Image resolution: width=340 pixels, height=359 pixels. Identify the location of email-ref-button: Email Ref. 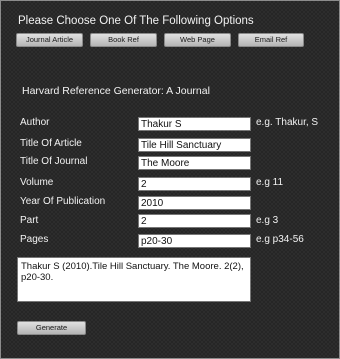
(271, 40).